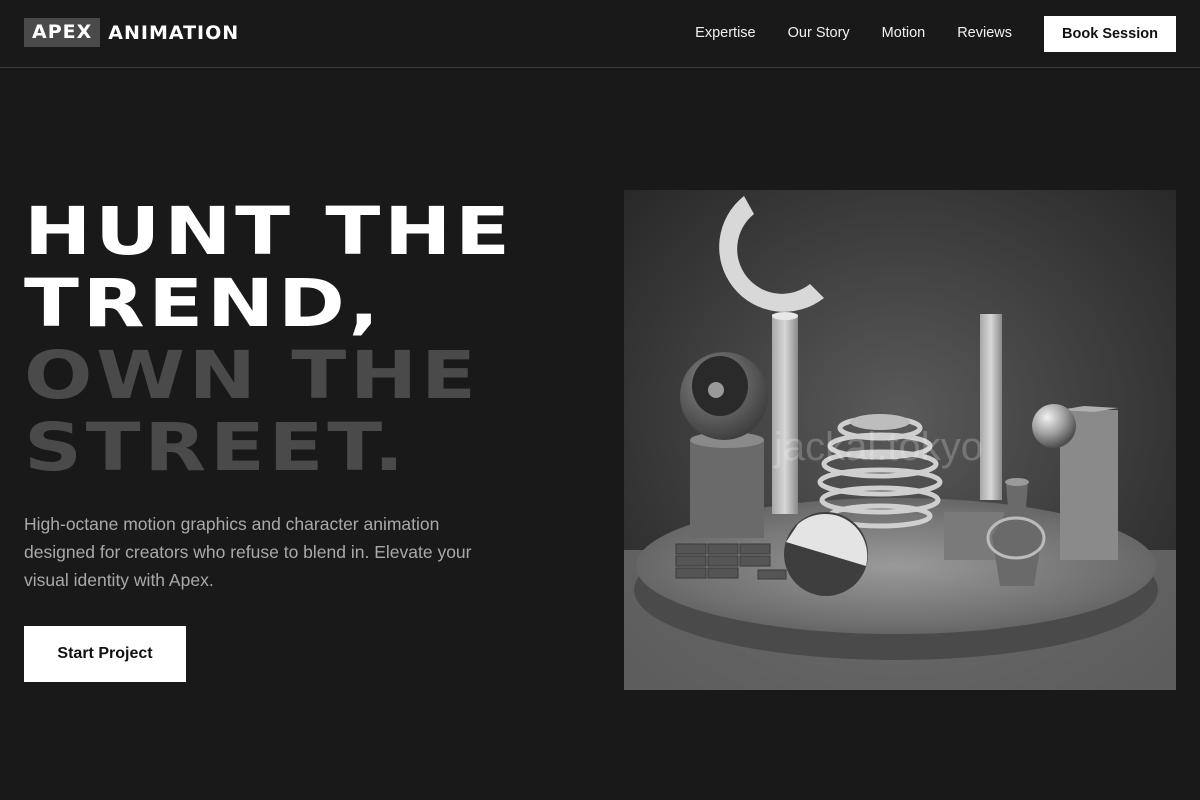 The width and height of the screenshot is (1200, 800). Describe the element at coordinates (725, 33) in the screenshot. I see `nav-link-expertise: Expertise` at that location.